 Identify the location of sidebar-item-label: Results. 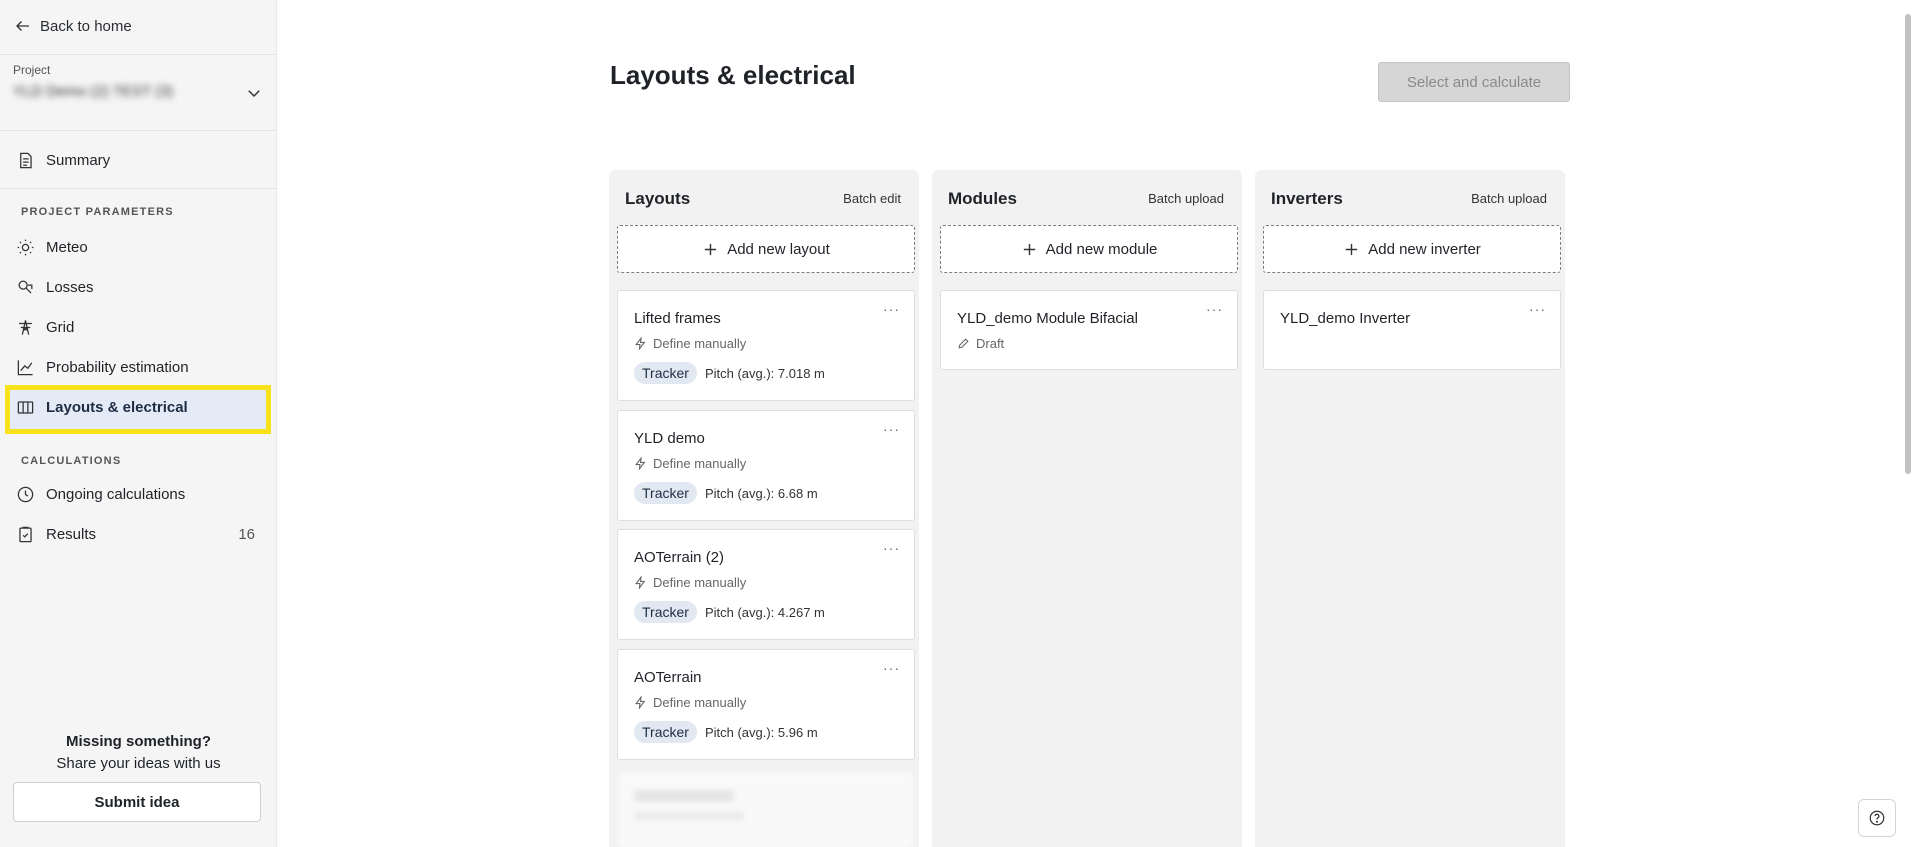
(71, 534).